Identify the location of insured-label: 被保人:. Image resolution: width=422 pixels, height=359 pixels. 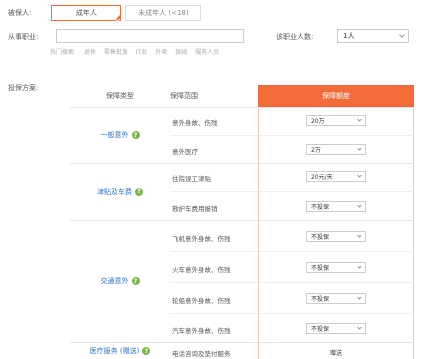
(20, 13).